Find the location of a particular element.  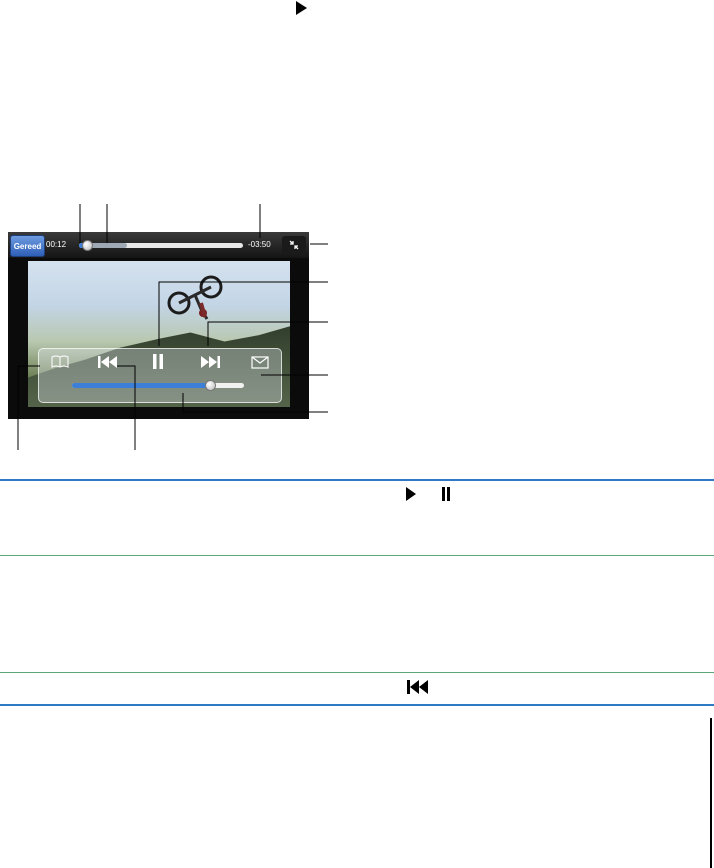

callout-chapters is located at coordinates (28, 407).